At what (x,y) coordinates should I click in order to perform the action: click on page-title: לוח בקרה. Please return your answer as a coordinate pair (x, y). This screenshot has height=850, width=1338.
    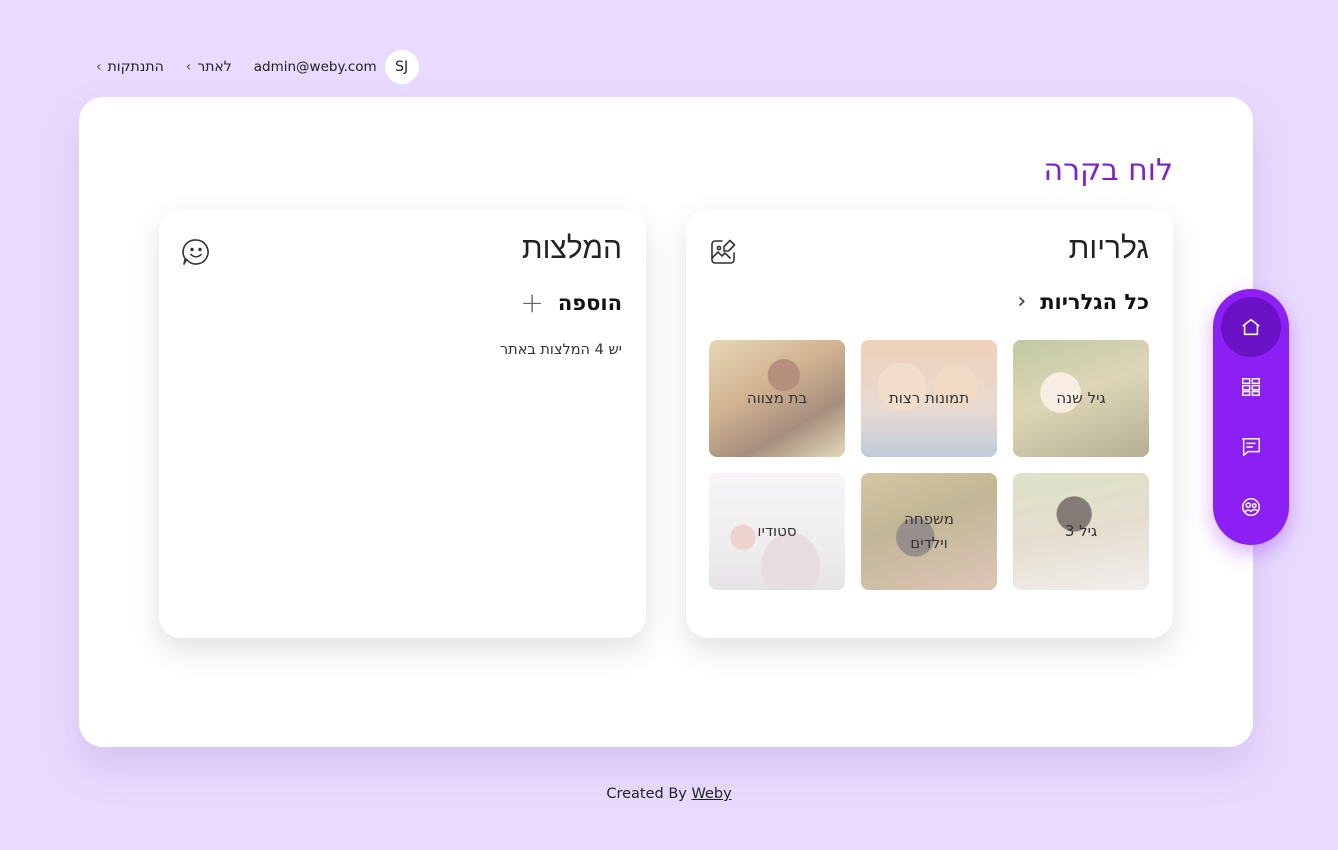
    Looking at the image, I should click on (1108, 170).